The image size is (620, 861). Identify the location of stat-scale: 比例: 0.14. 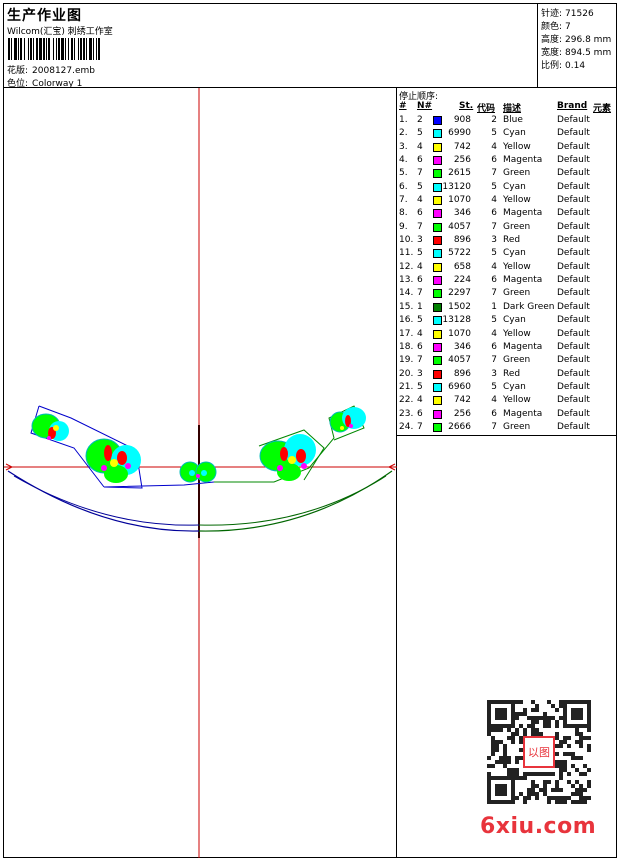
(563, 64).